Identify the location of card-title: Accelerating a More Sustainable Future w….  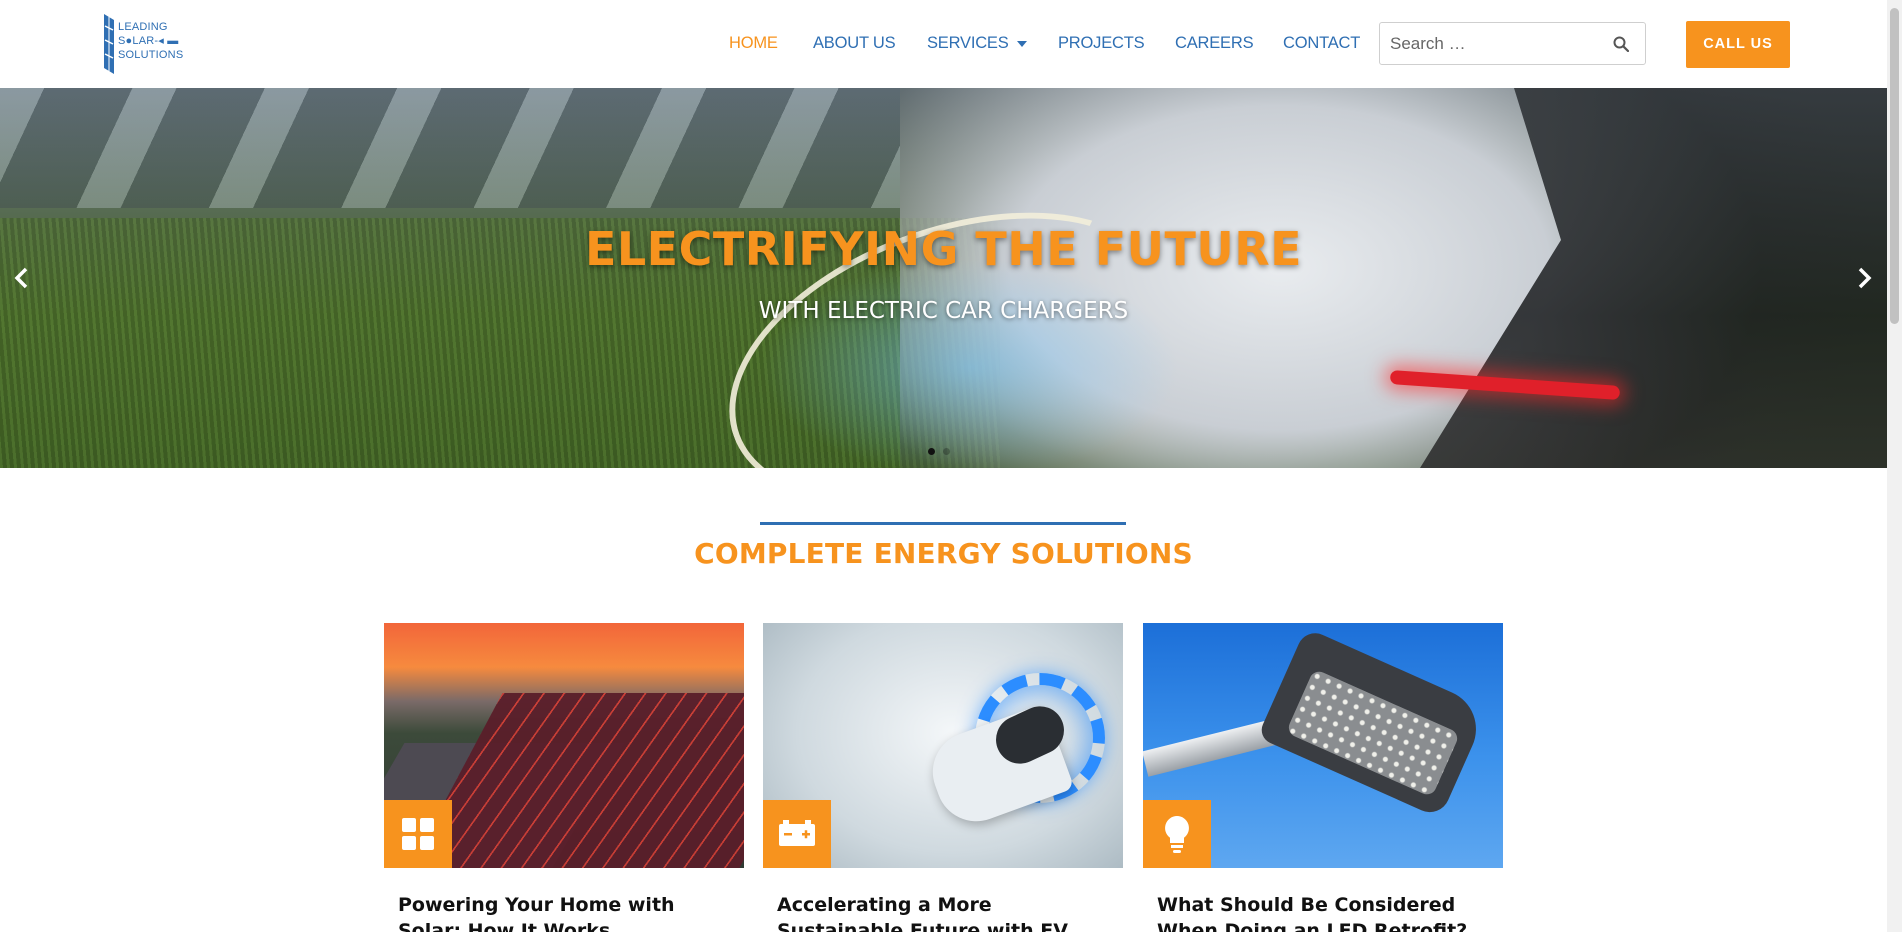
(947, 912).